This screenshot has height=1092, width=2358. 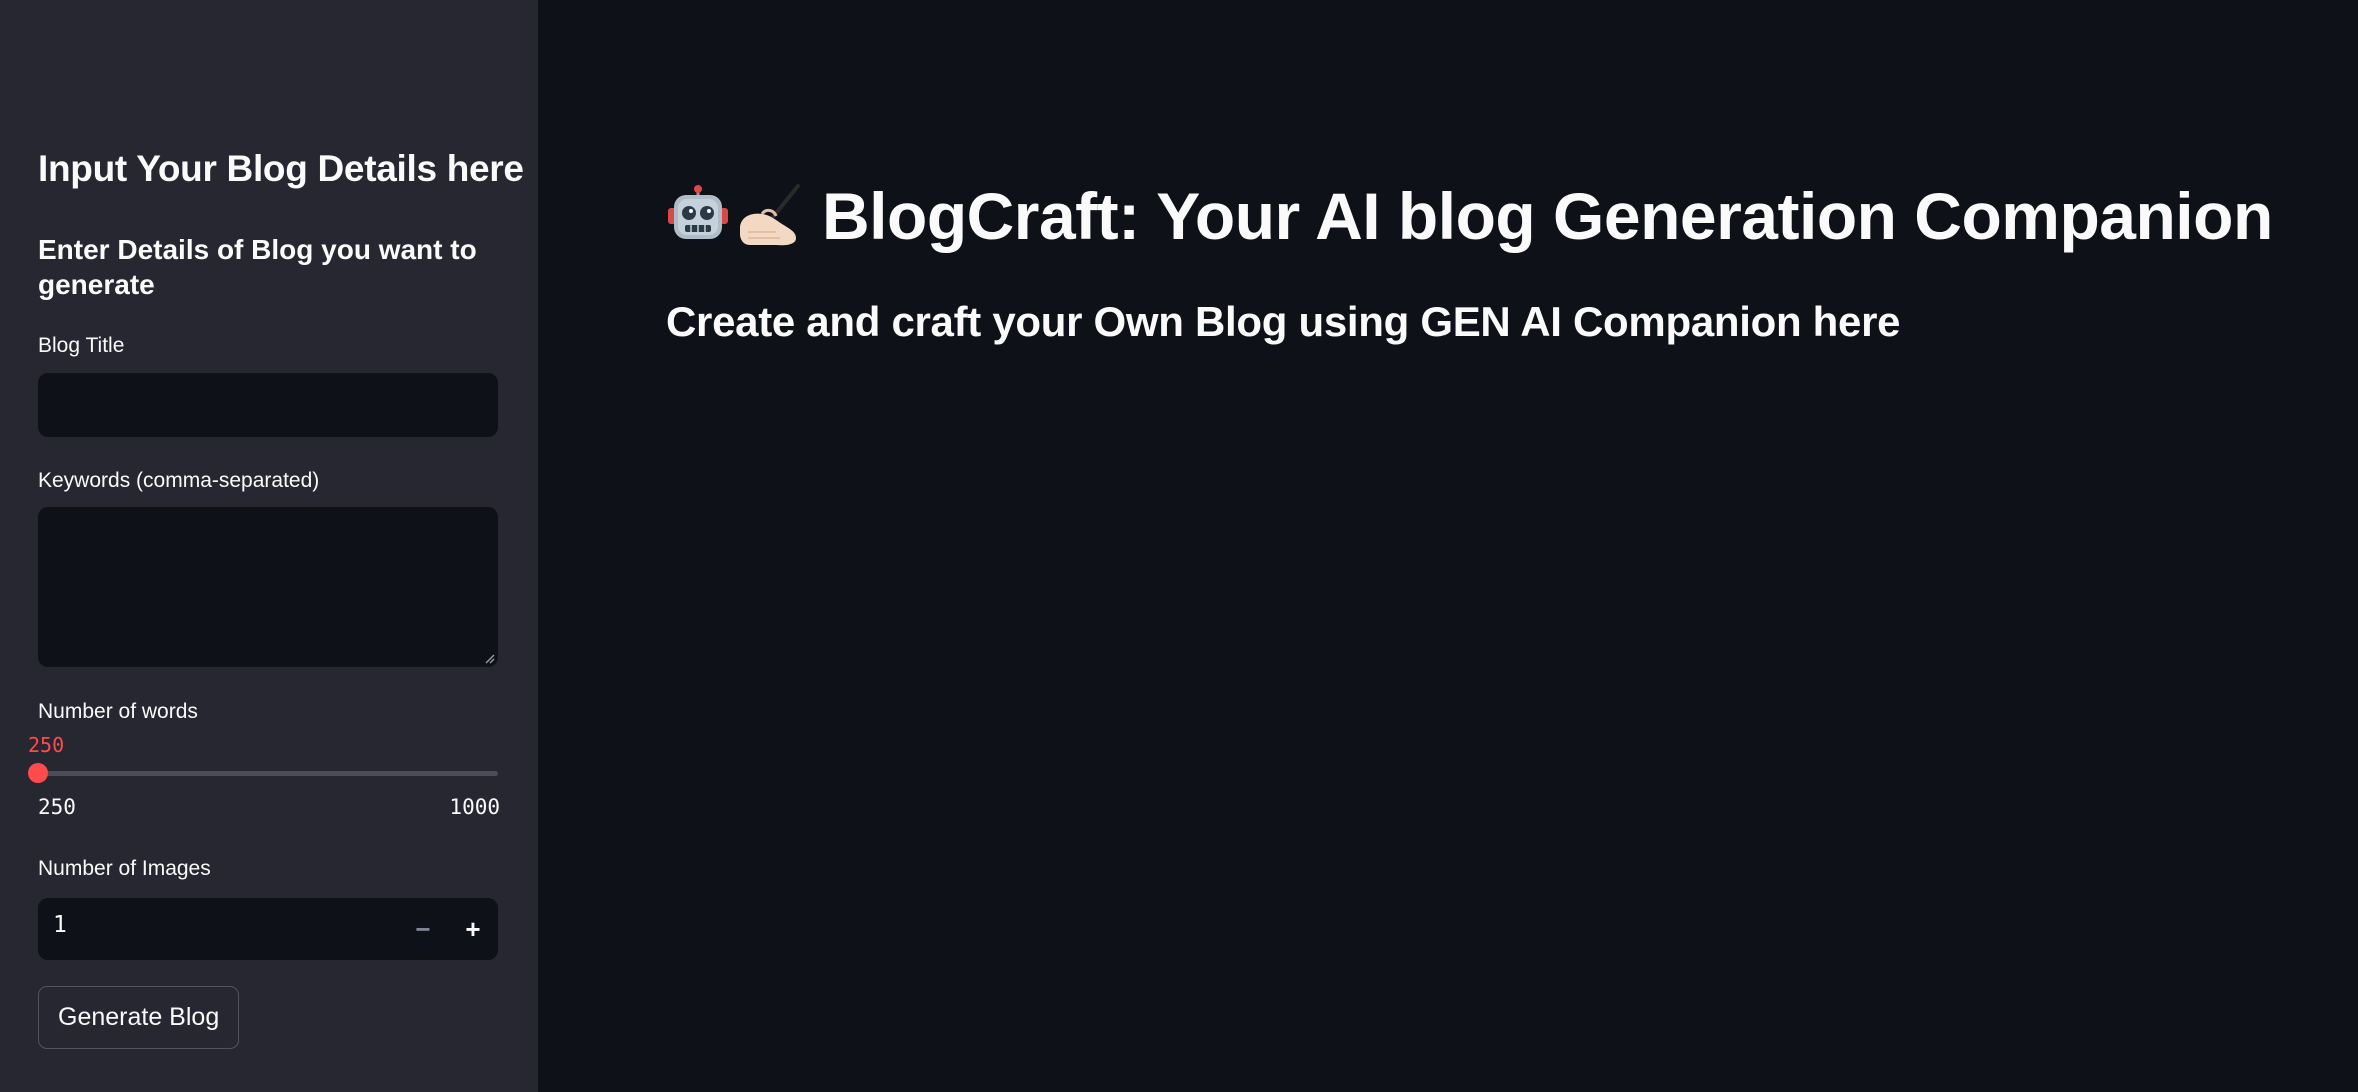 What do you see at coordinates (474, 807) in the screenshot?
I see `num-words-max-label: 1000` at bounding box center [474, 807].